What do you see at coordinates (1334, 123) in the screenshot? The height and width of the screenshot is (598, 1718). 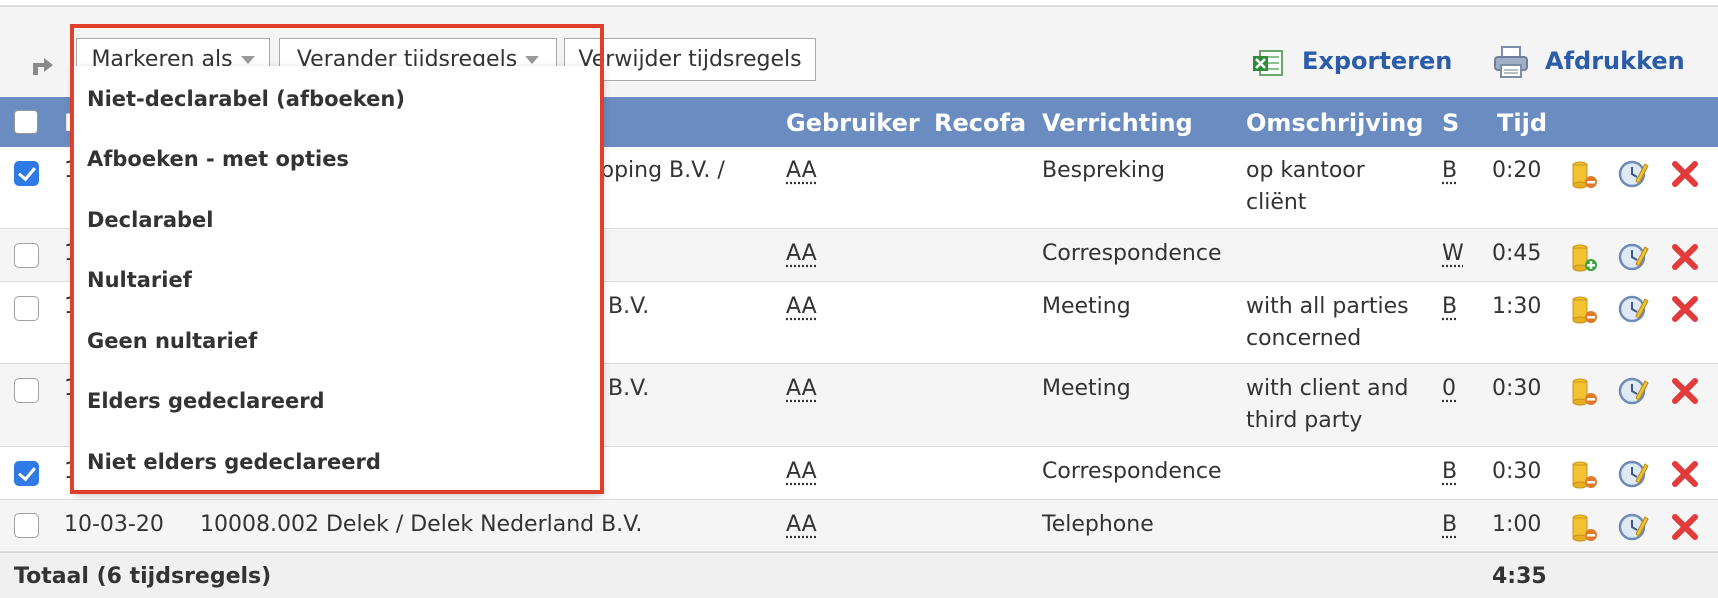 I see `column-header-omschrijving: Omschrijving` at bounding box center [1334, 123].